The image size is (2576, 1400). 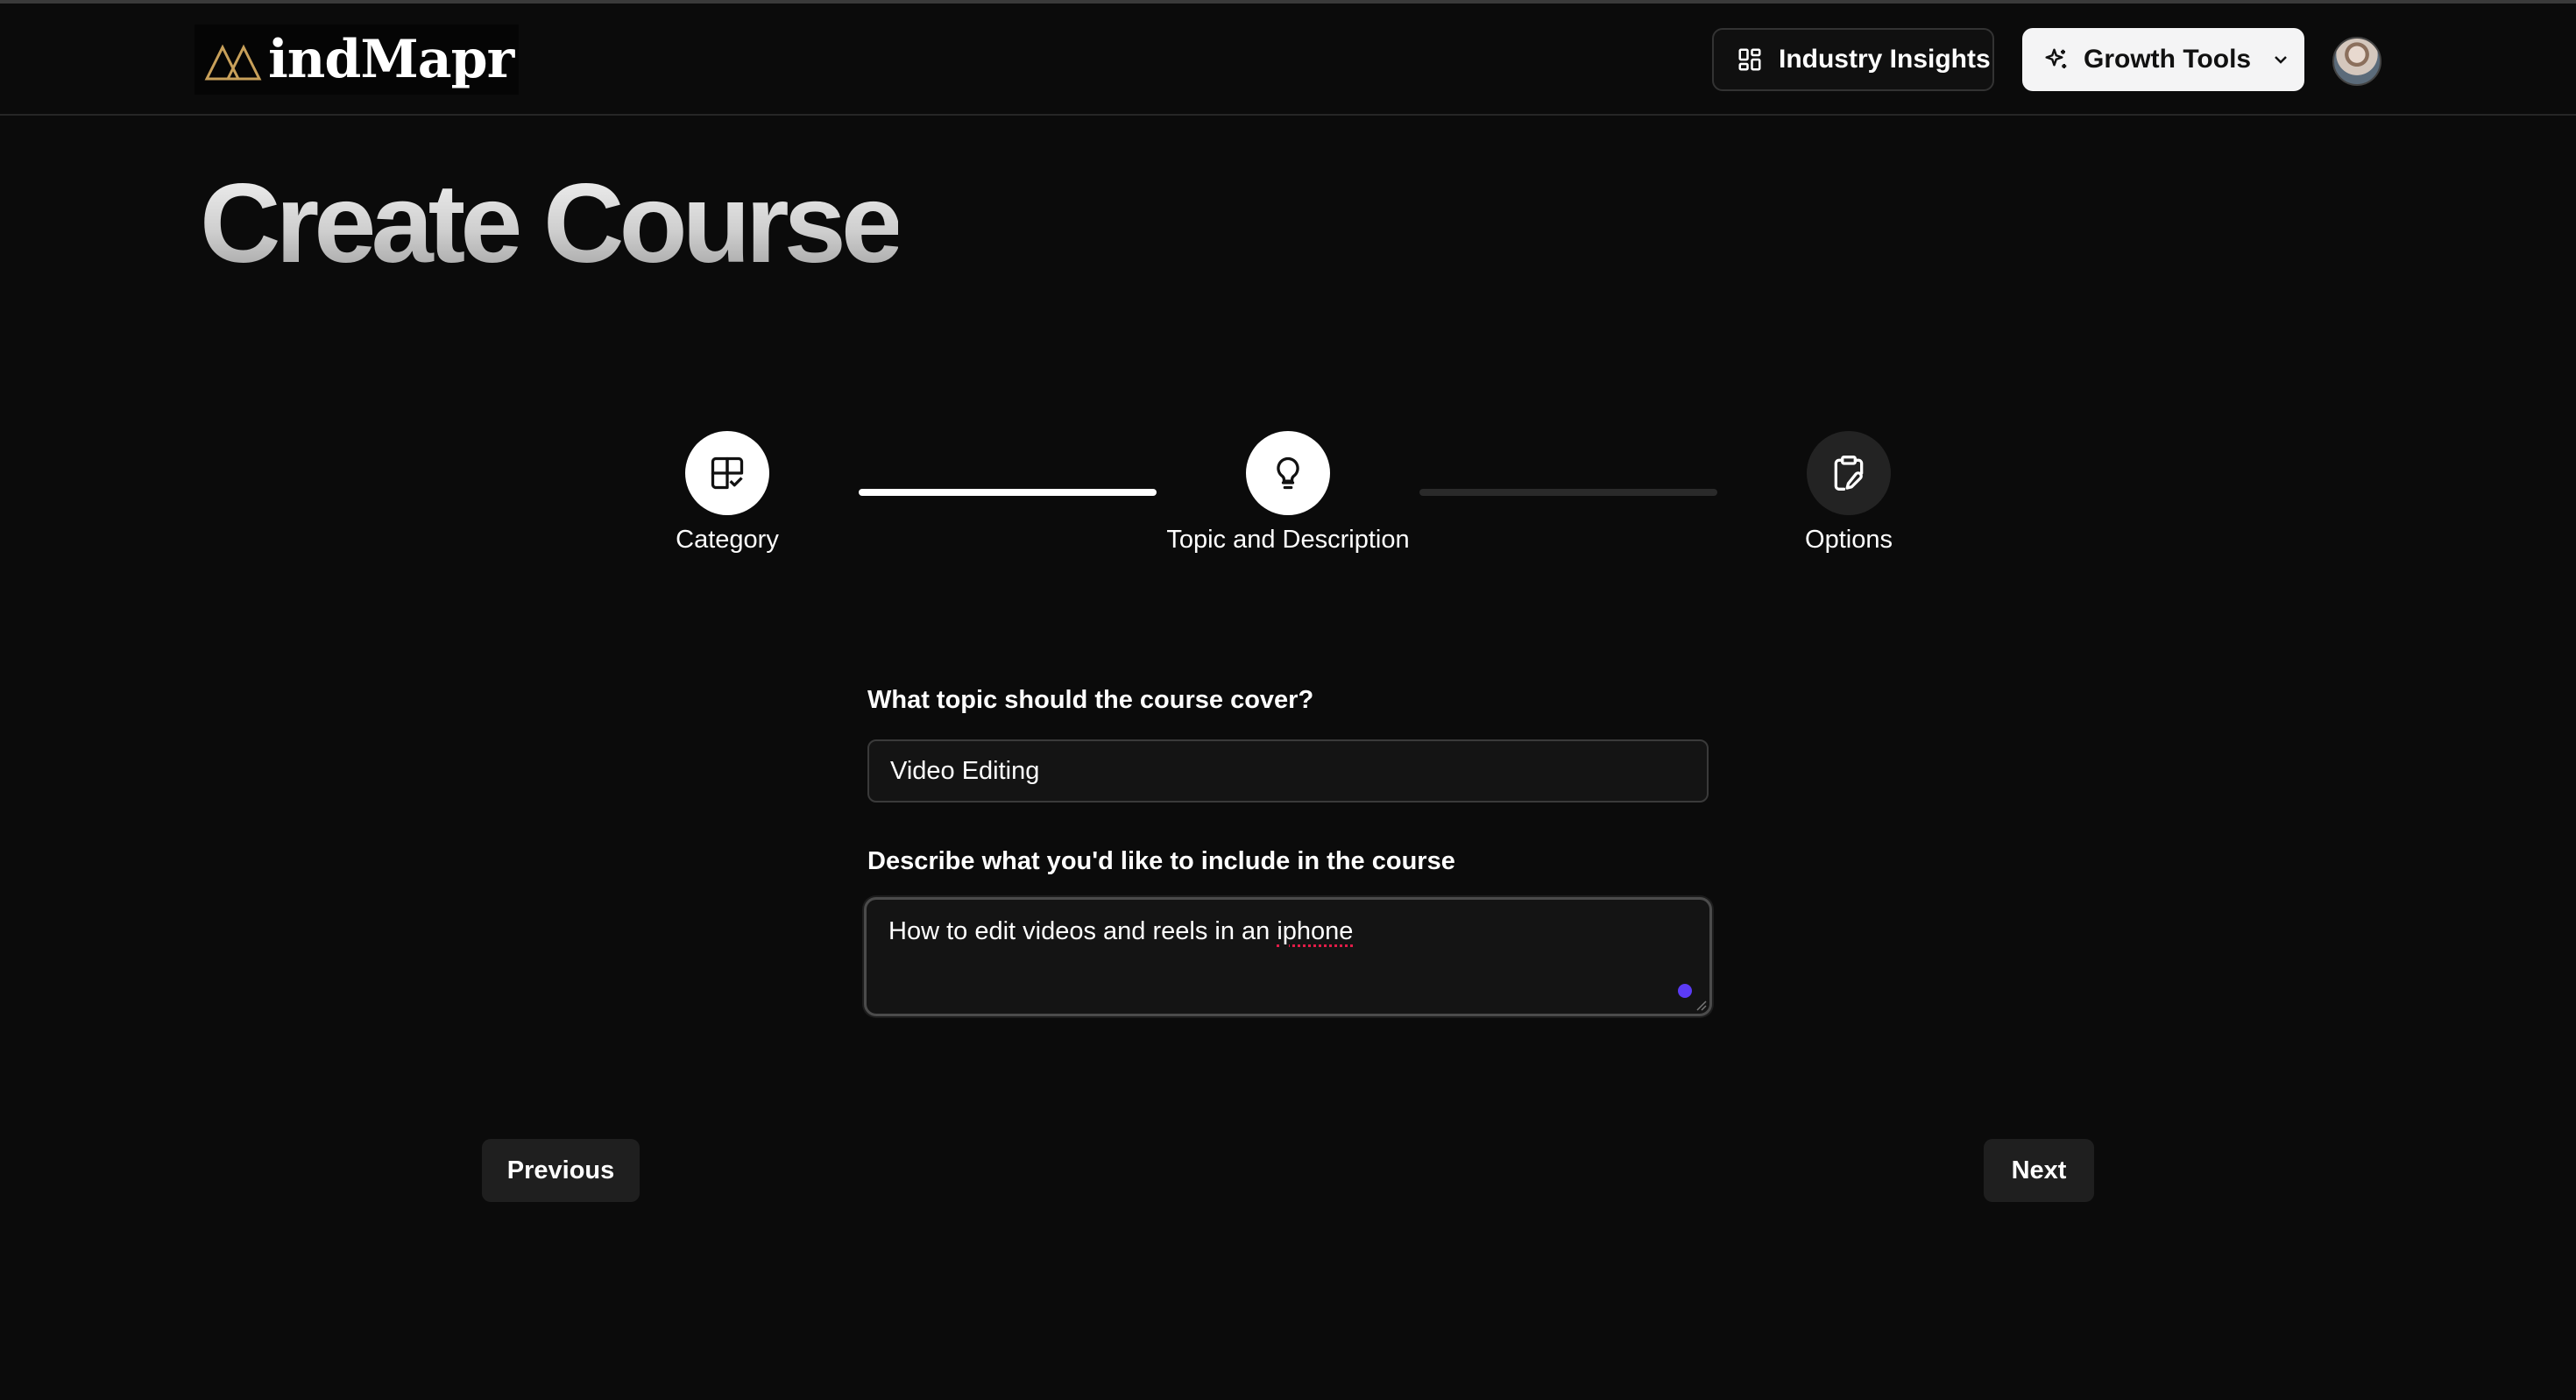 I want to click on brand-name: indMapr, so click(x=391, y=59).